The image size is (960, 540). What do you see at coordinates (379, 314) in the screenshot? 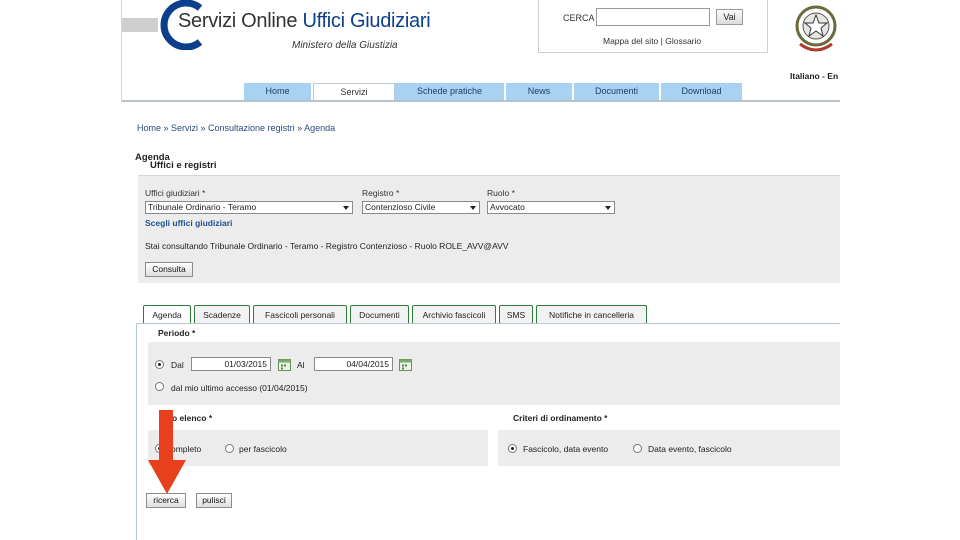
I see `tab-documenti: Documenti` at bounding box center [379, 314].